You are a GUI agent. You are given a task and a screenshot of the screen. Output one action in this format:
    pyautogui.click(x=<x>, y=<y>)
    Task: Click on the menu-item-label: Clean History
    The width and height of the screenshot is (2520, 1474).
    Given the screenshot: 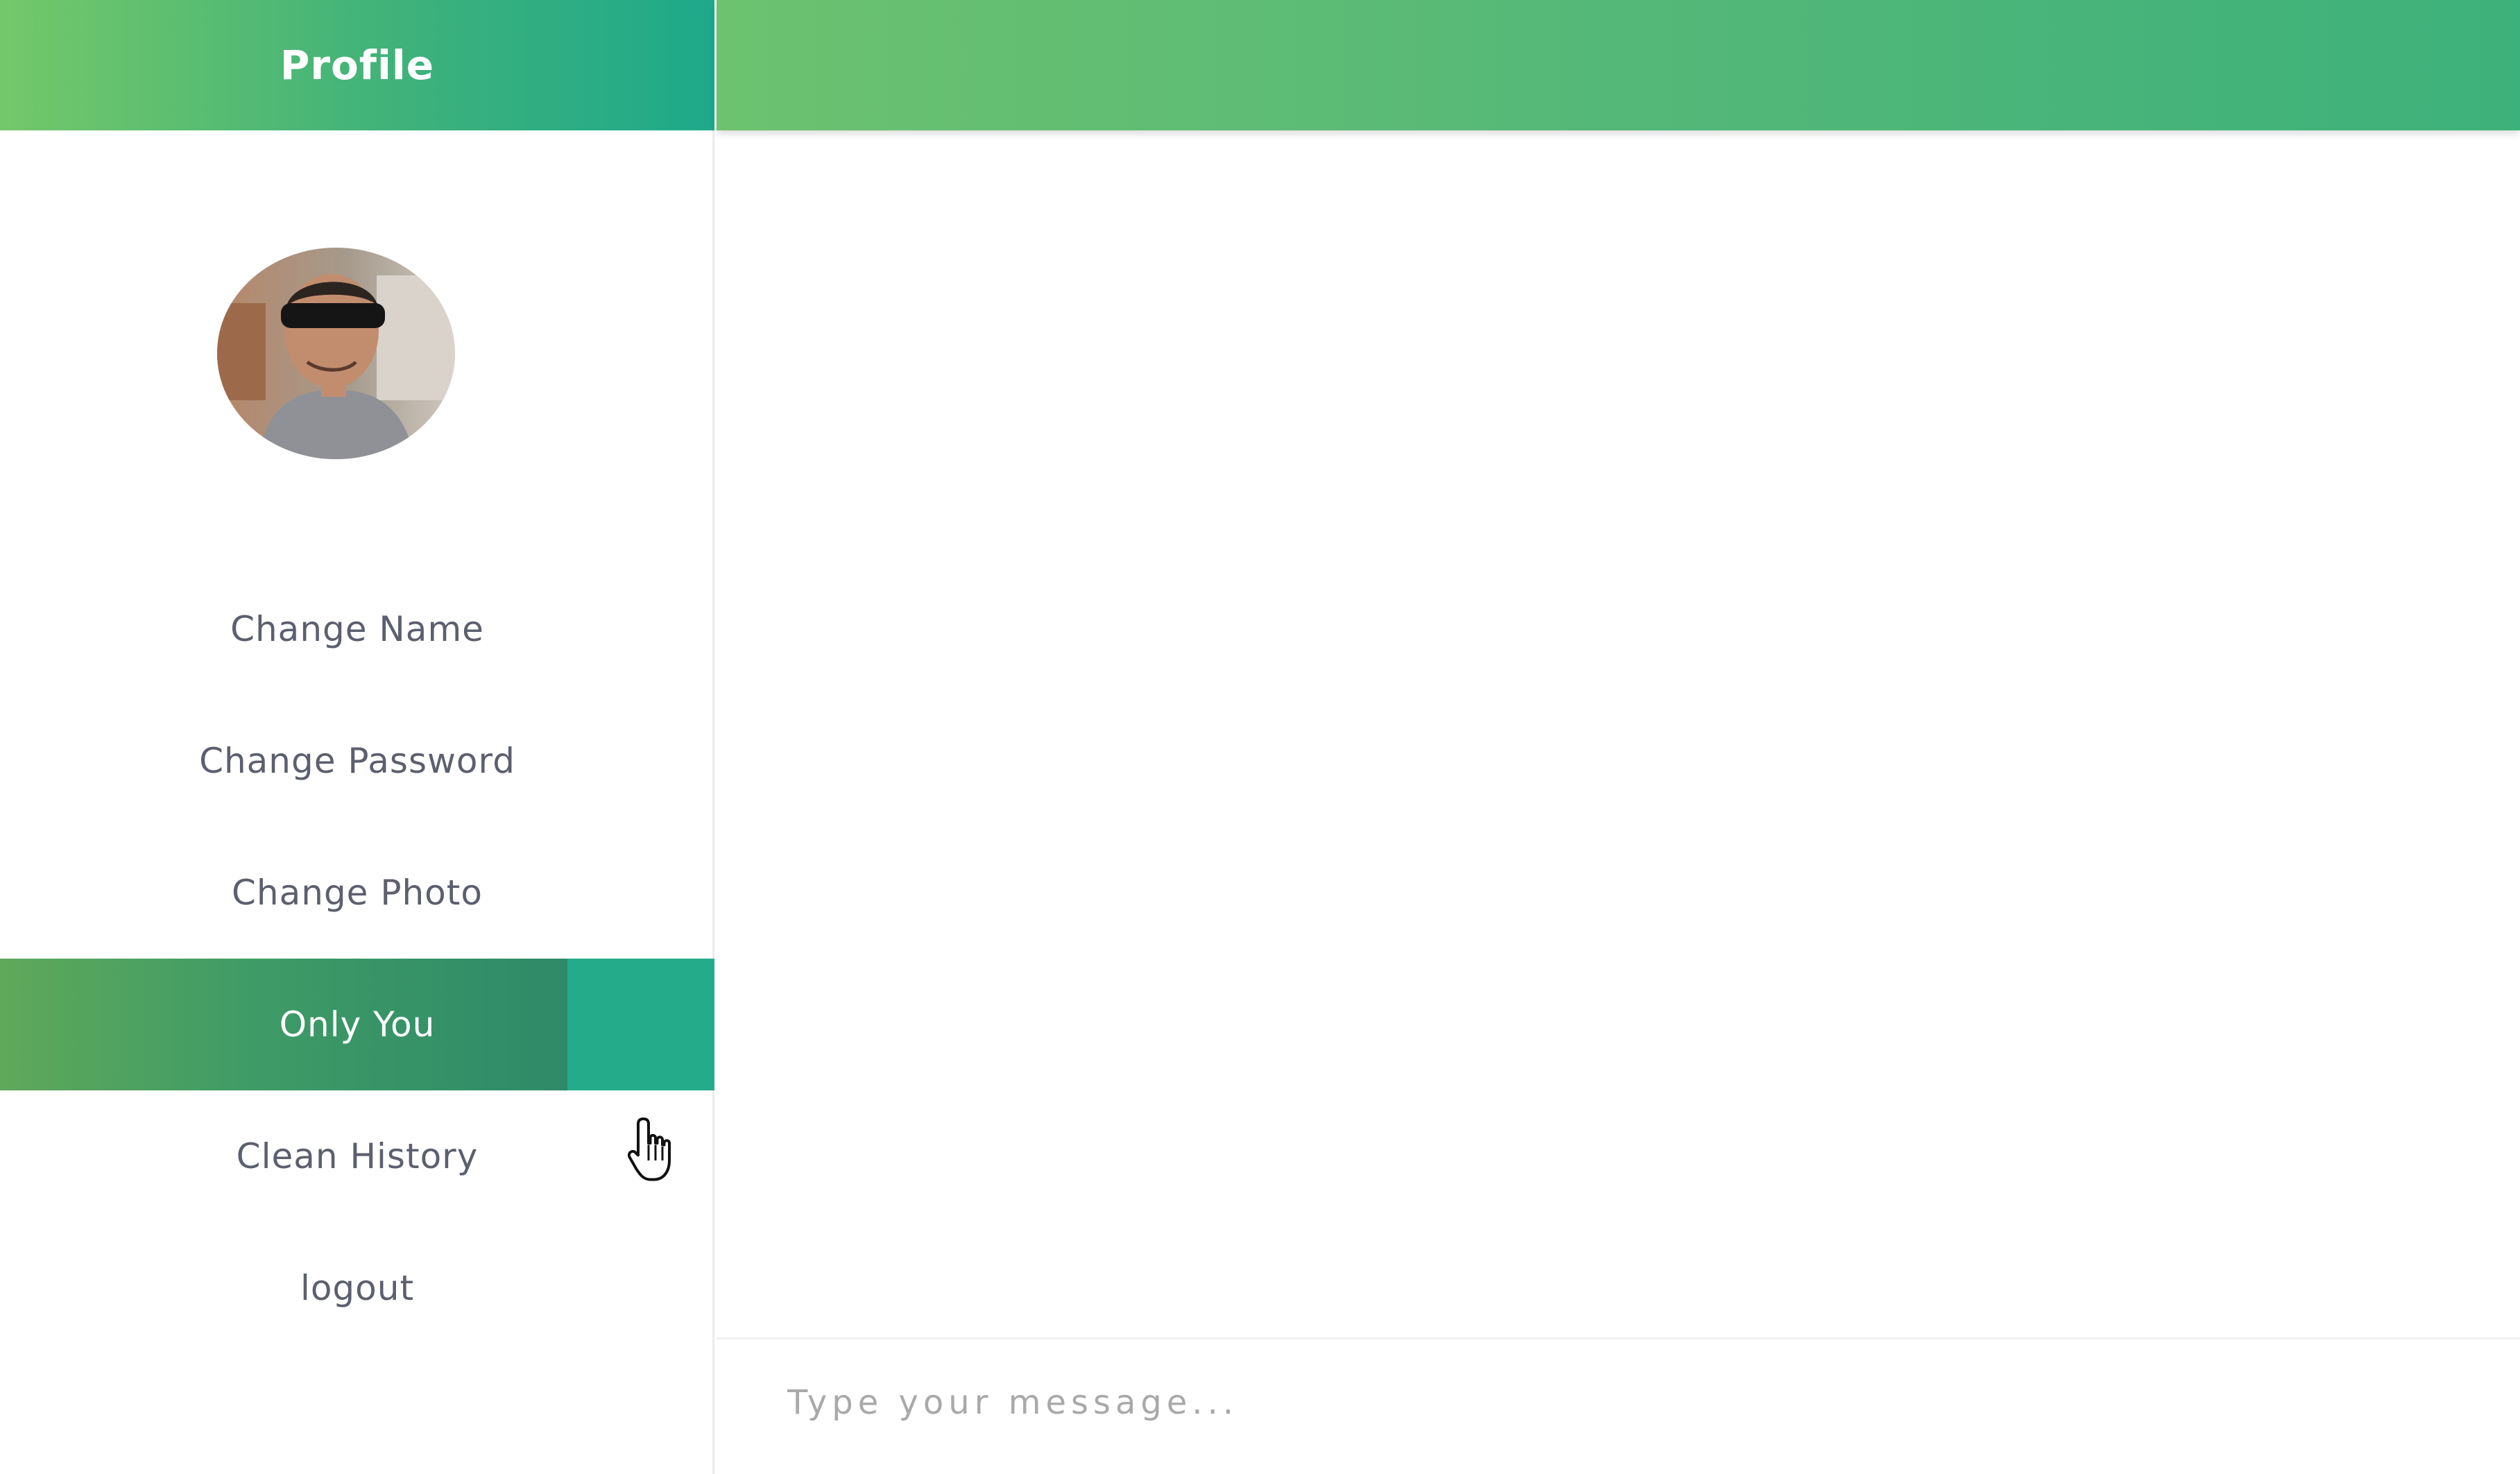 What is the action you would take?
    pyautogui.click(x=357, y=1156)
    